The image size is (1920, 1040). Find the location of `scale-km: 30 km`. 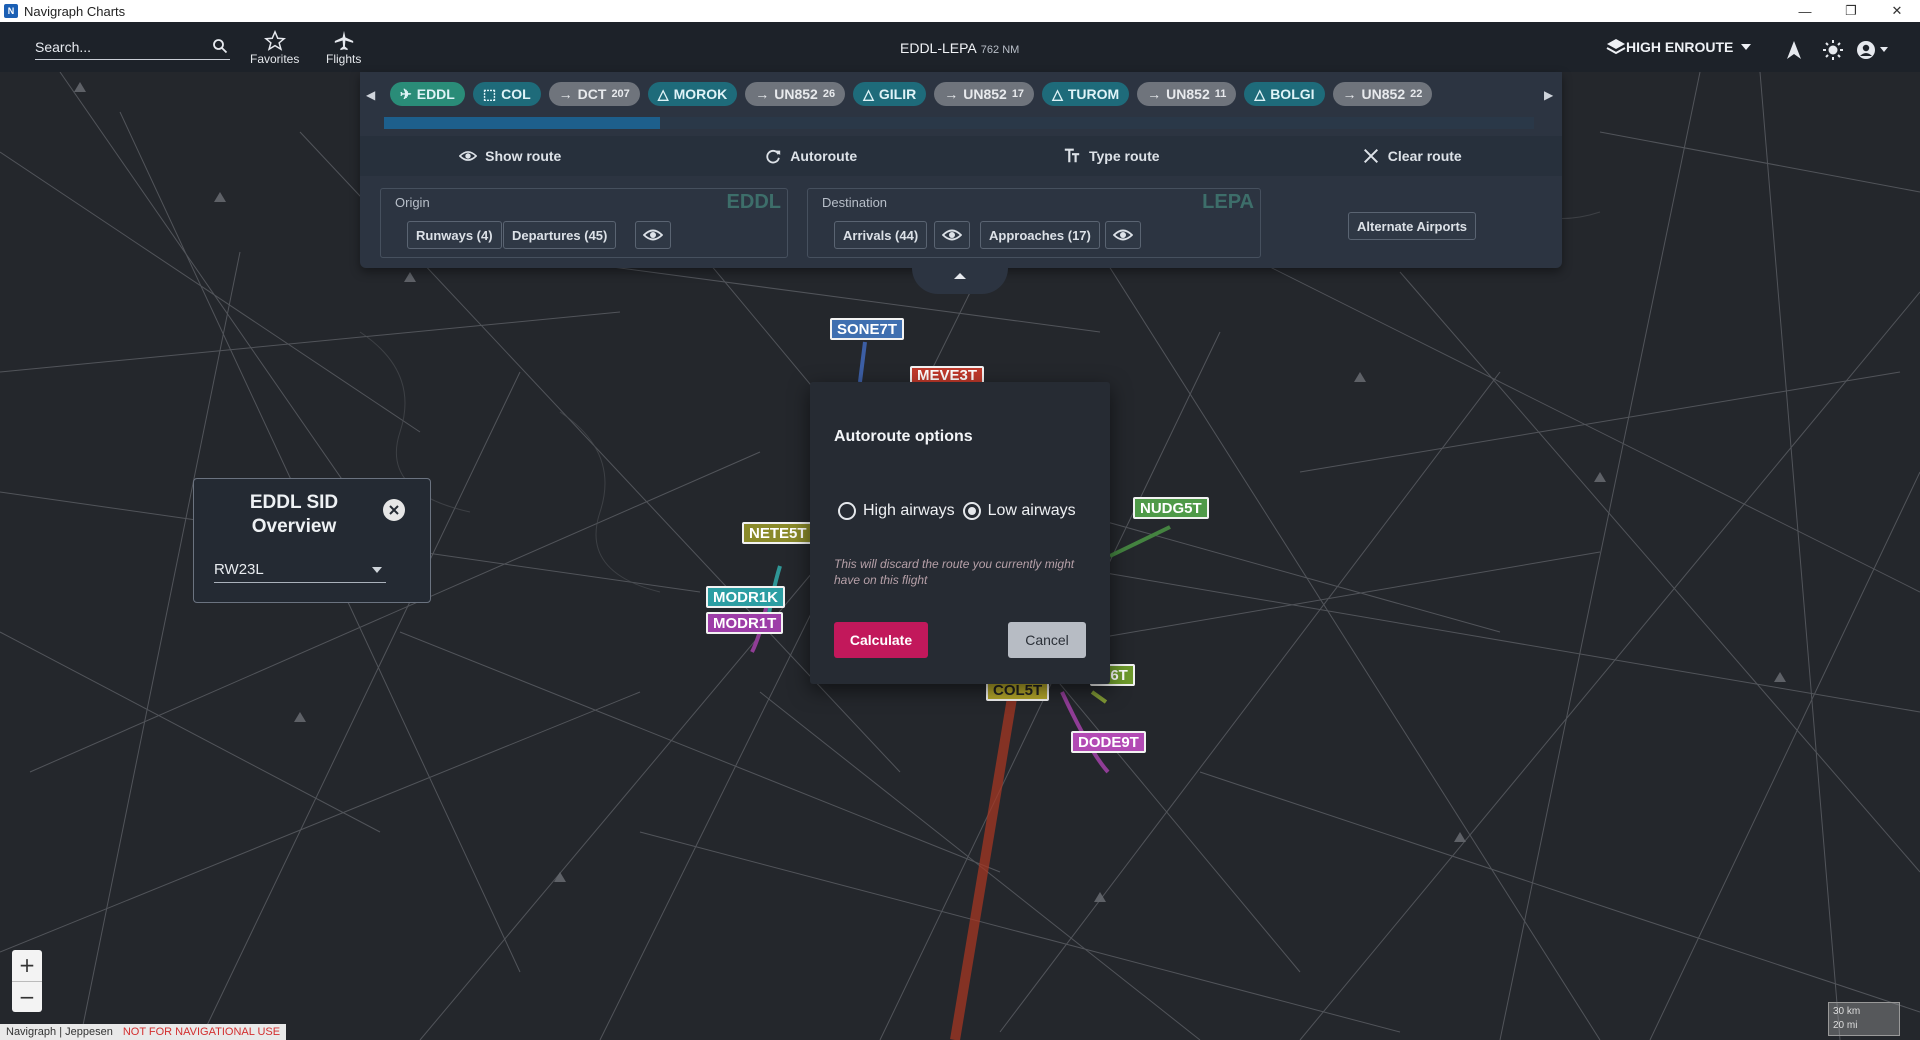

scale-km: 30 km is located at coordinates (1847, 1011).